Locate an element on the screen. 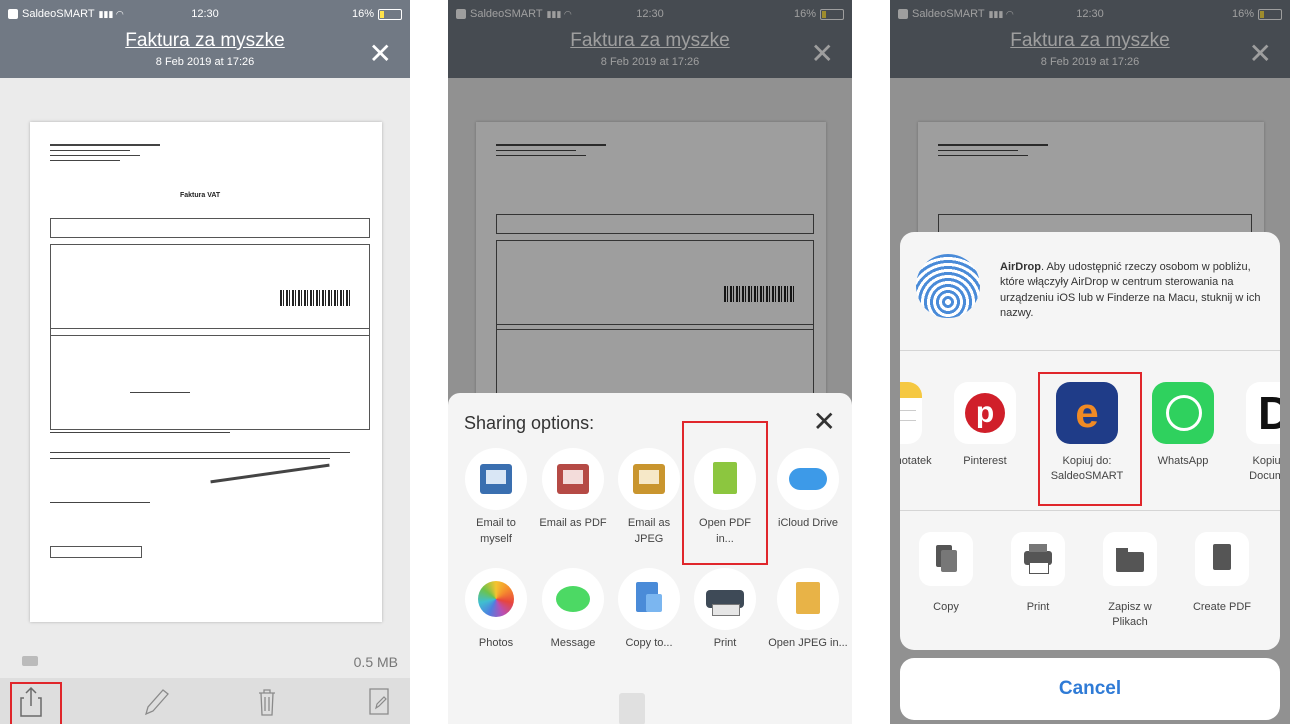 The height and width of the screenshot is (724, 1290). option-label: Message is located at coordinates (573, 643).